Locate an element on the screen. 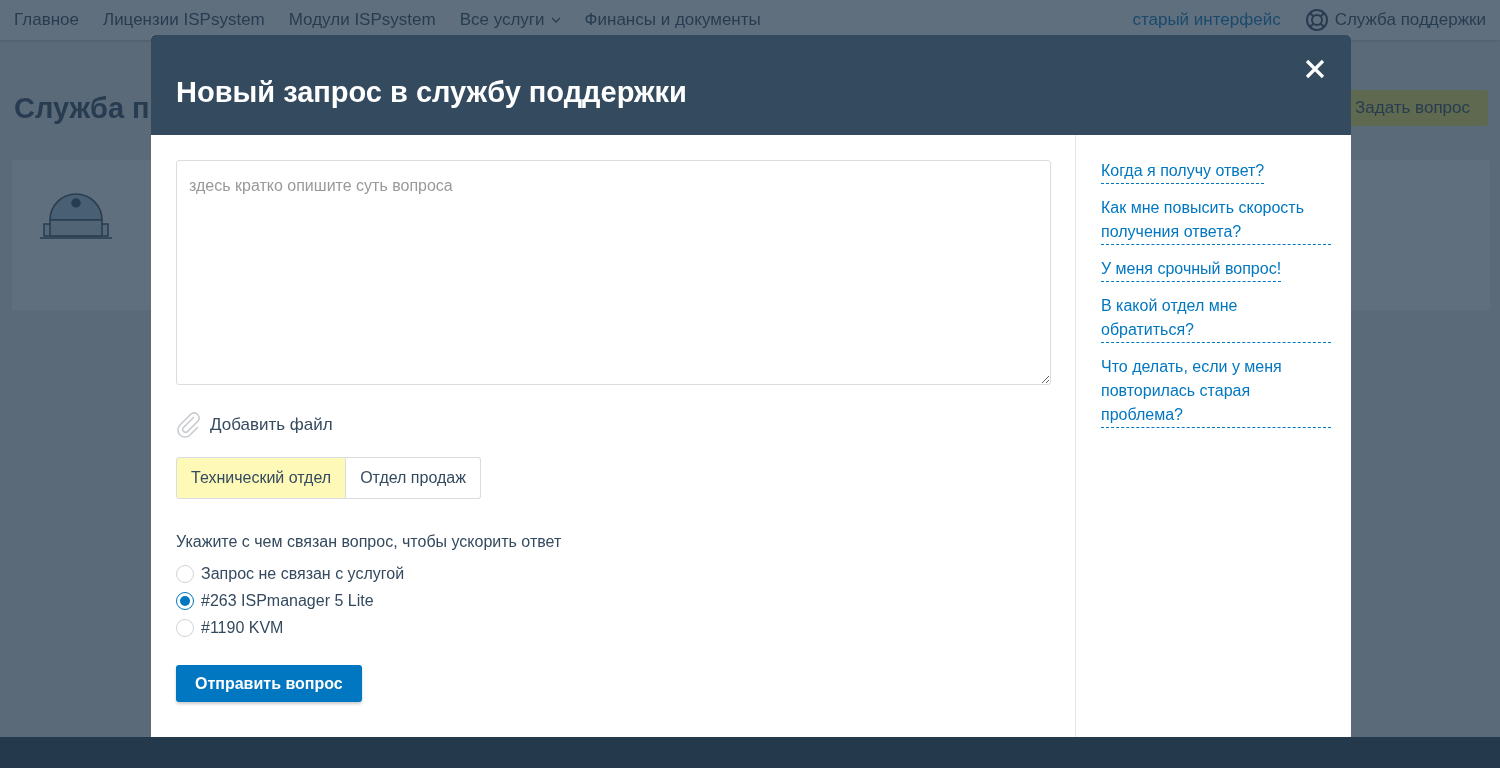  close-icon is located at coordinates (1315, 69).